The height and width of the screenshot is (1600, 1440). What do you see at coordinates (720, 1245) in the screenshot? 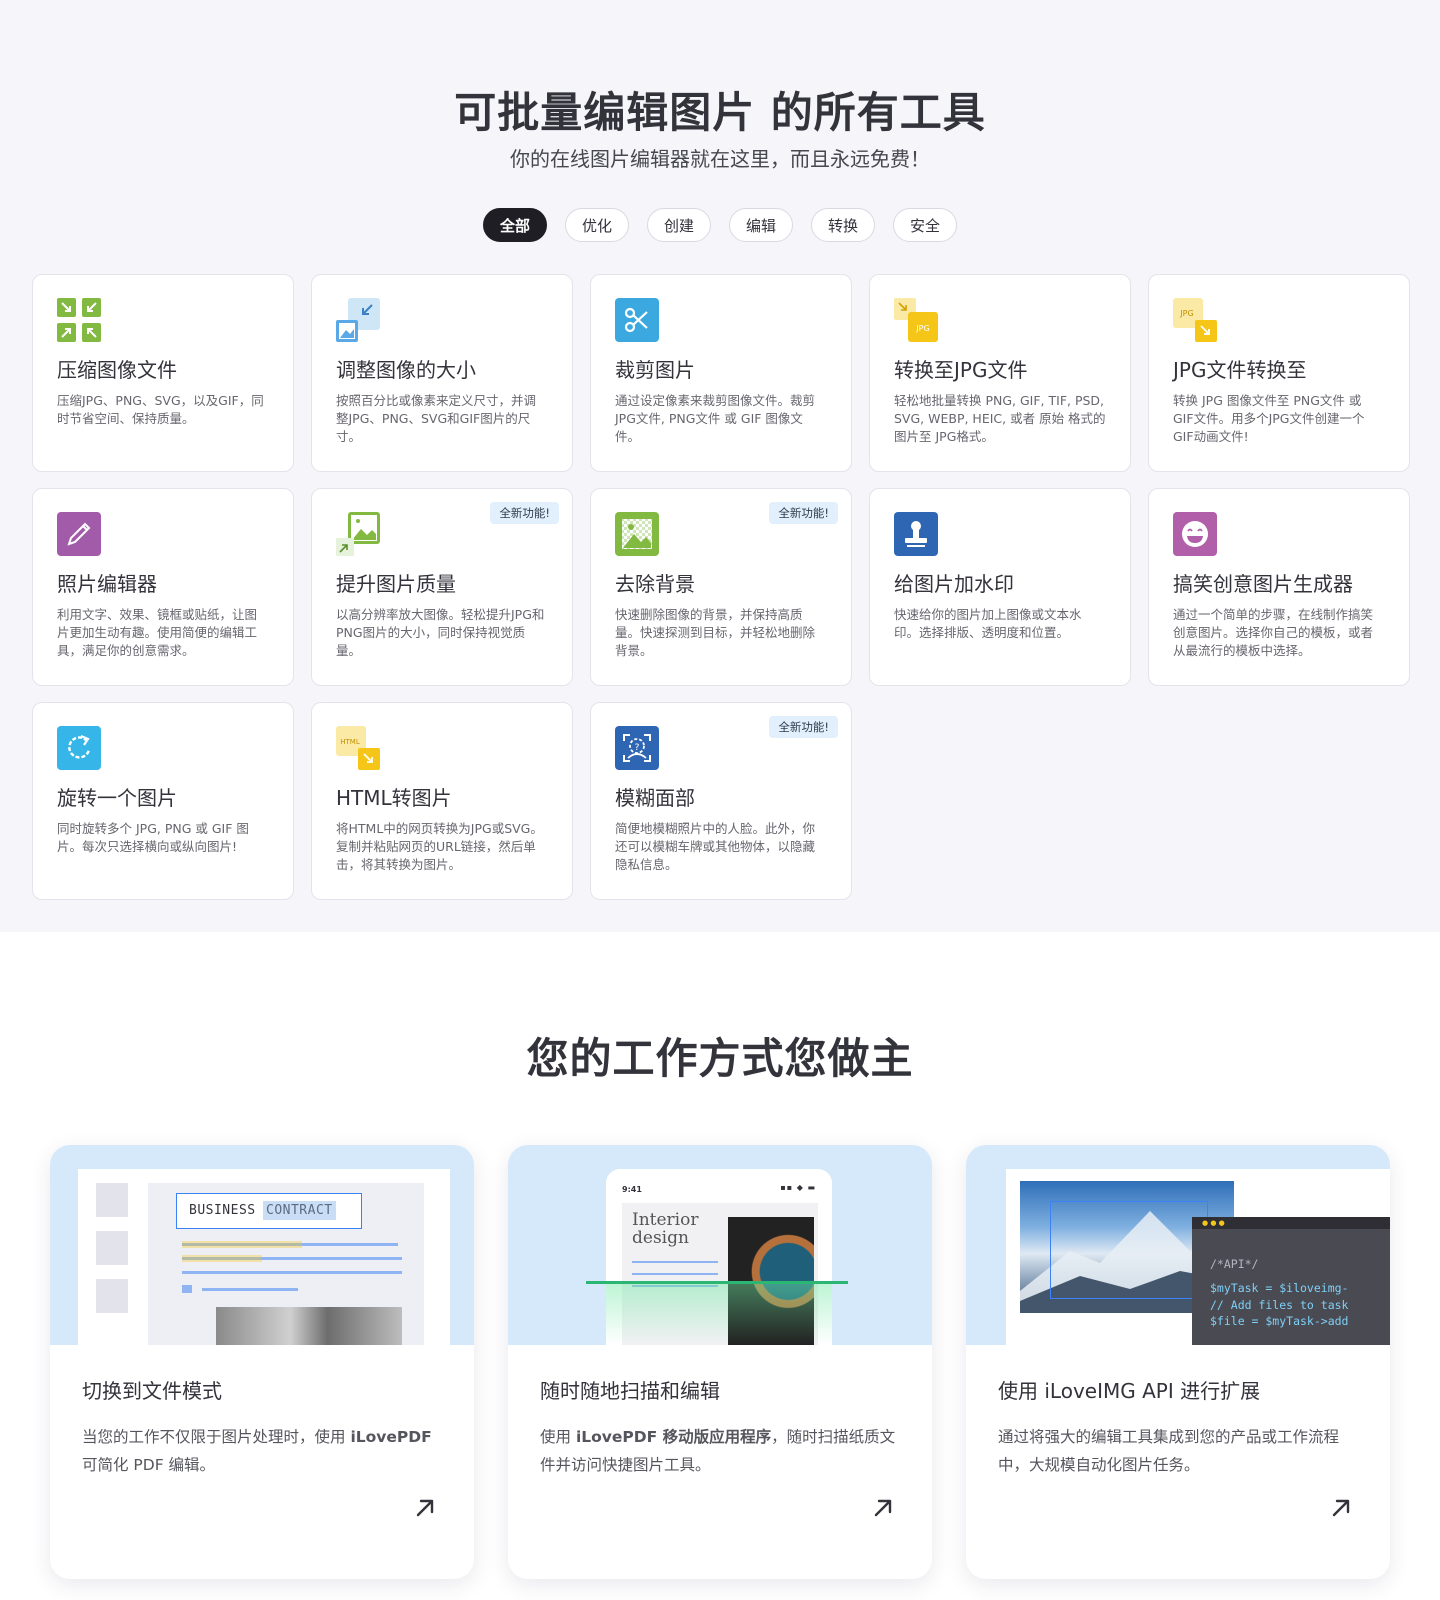
I see `phone-illustration: 9:41 ▪▪ ◆ ▬ Interior design` at bounding box center [720, 1245].